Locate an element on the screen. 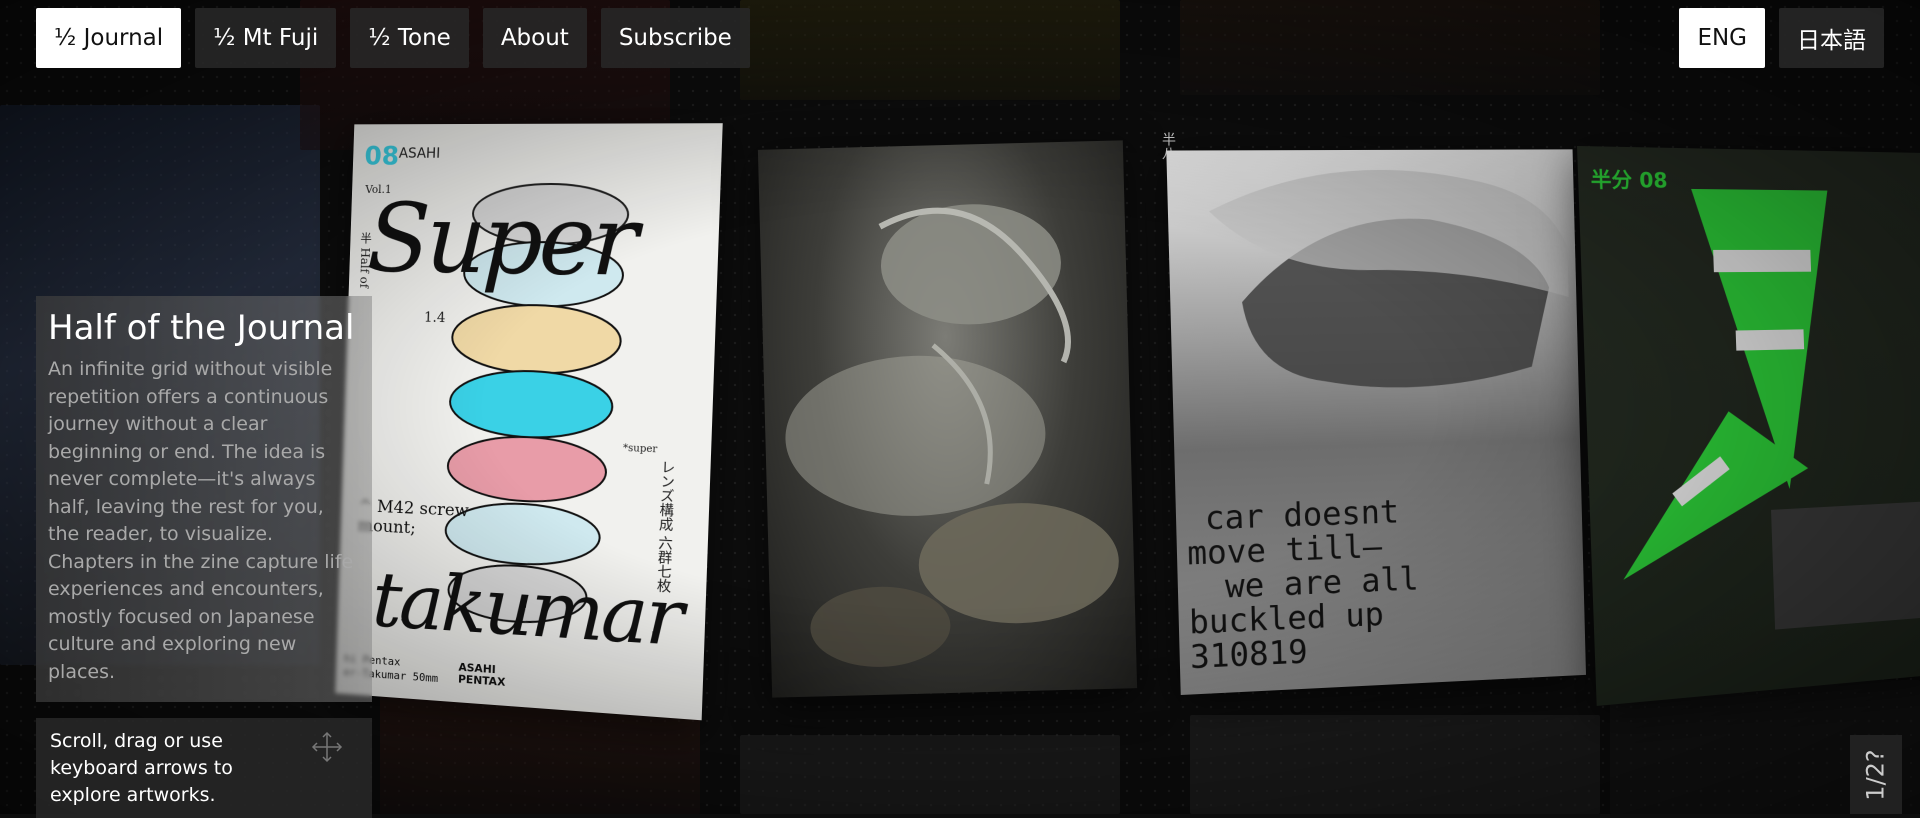  pentax-logo: ASAHI PENTAX is located at coordinates (481, 674).